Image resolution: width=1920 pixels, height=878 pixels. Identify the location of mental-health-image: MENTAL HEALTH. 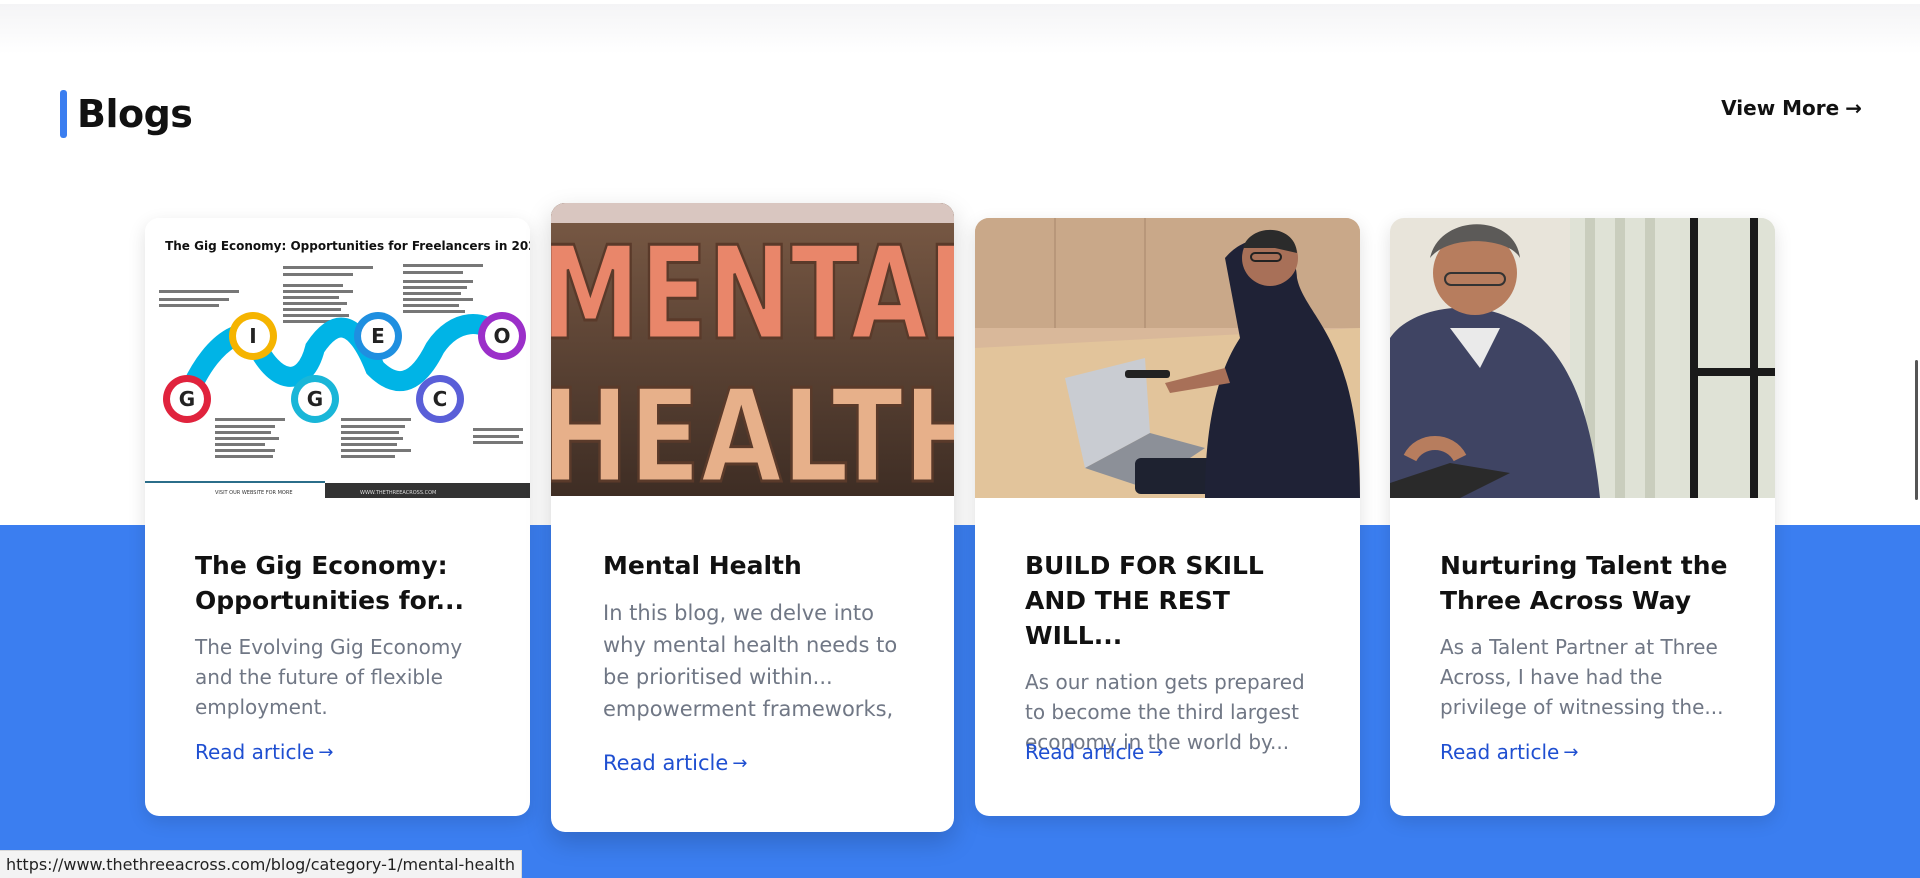
(752, 349).